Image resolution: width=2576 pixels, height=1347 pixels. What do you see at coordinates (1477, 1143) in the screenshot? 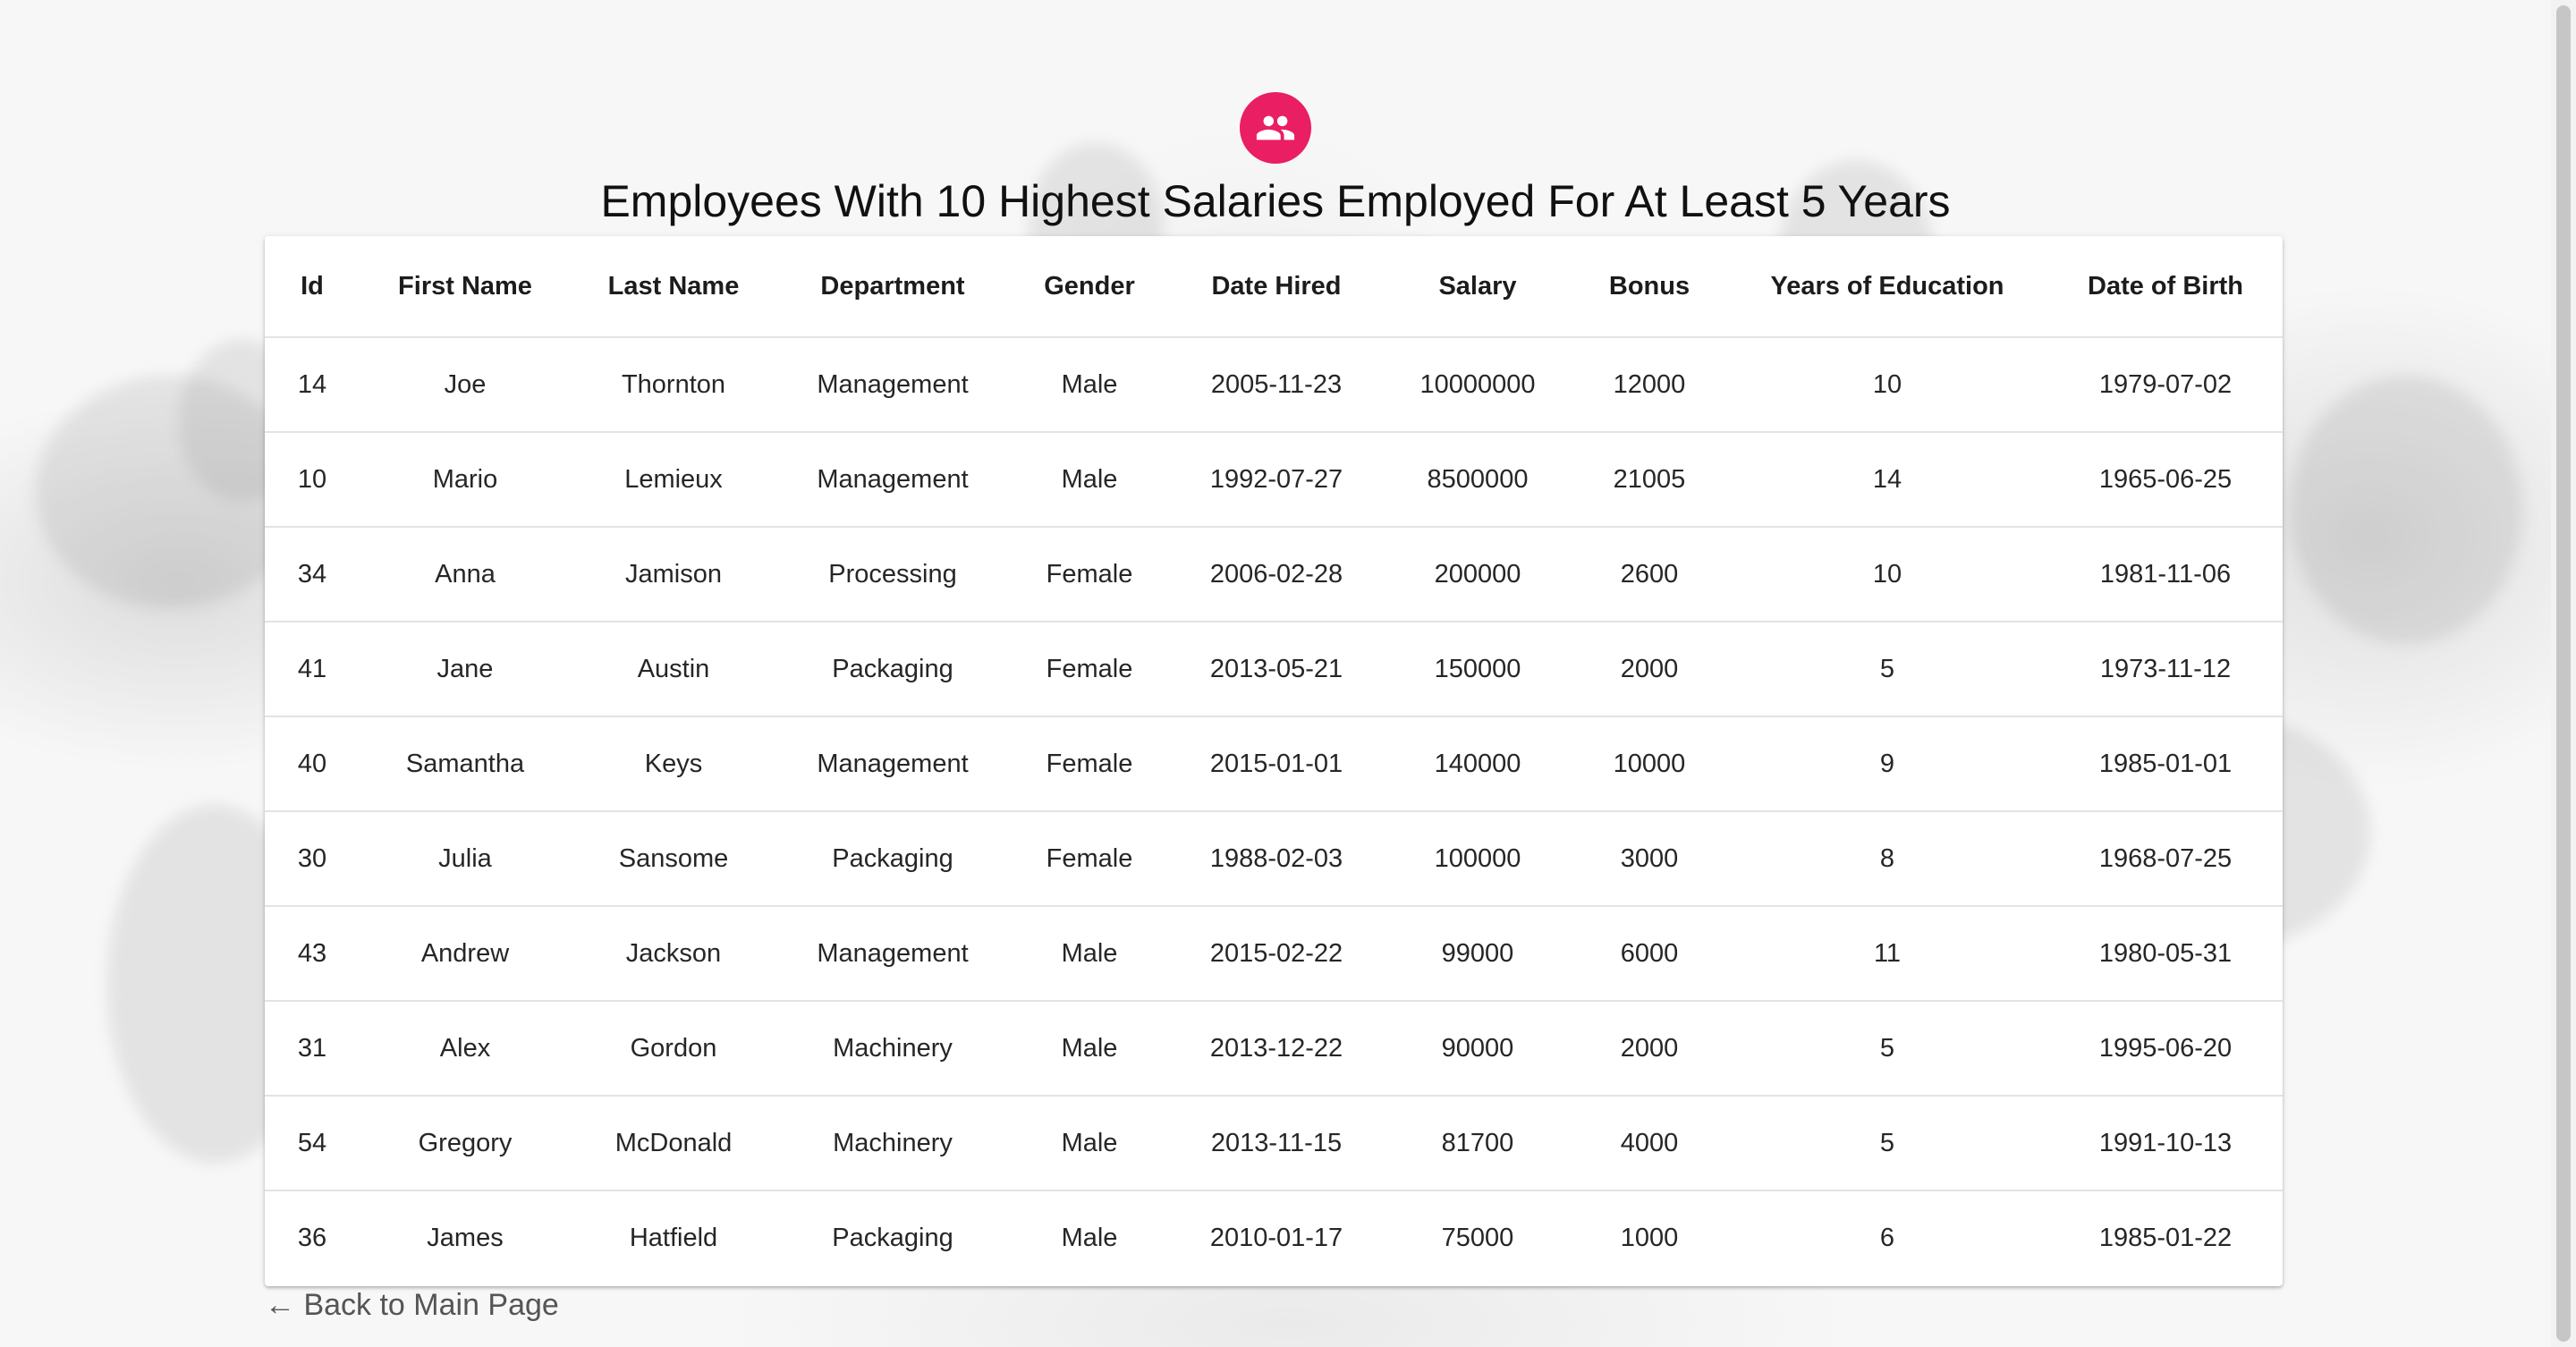
I see `cell-salary: 81700` at bounding box center [1477, 1143].